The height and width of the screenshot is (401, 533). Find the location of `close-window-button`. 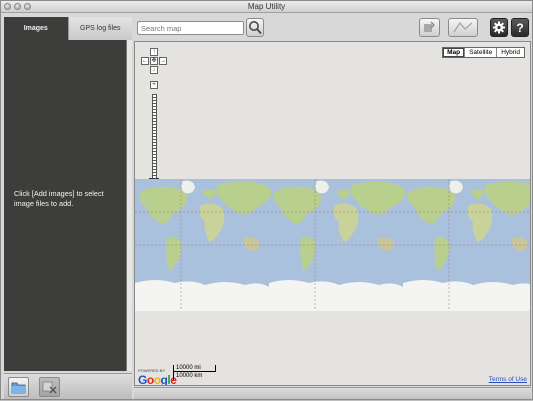

close-window-button is located at coordinates (7, 6).